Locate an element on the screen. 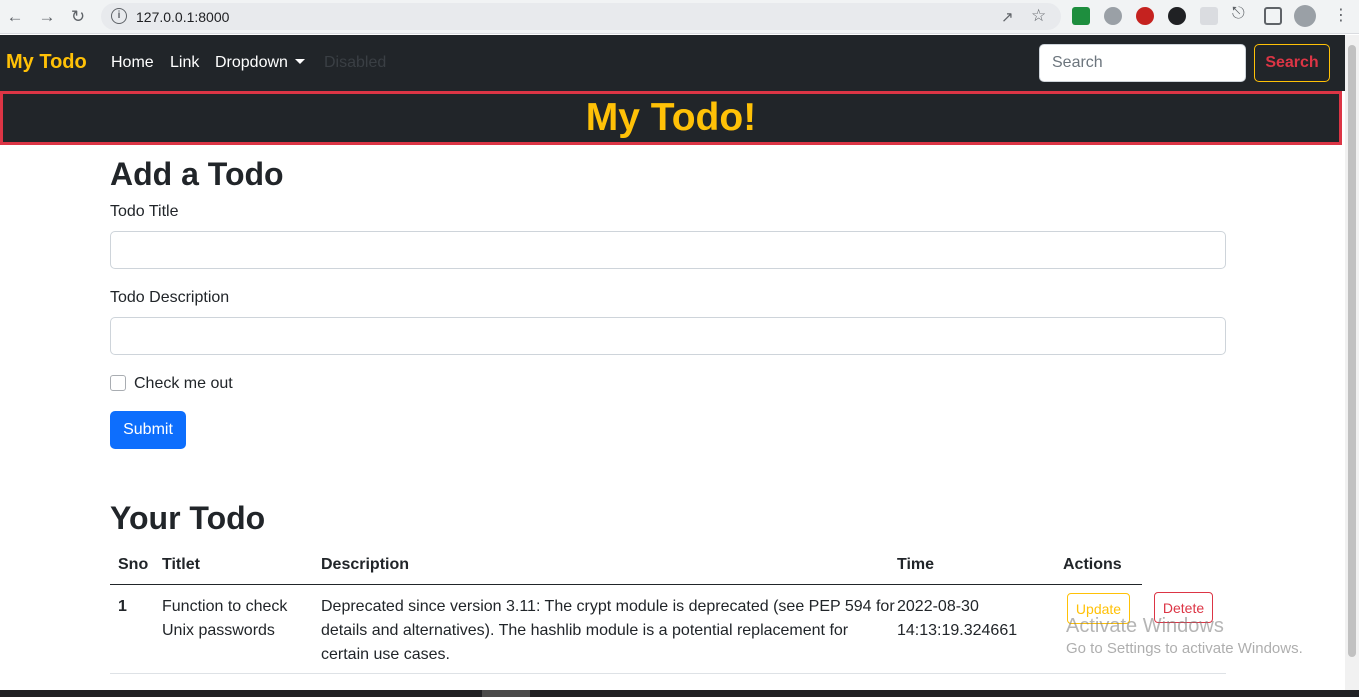 Image resolution: width=1359 pixels, height=697 pixels. add-todo-heading: Add a Todo is located at coordinates (197, 174).